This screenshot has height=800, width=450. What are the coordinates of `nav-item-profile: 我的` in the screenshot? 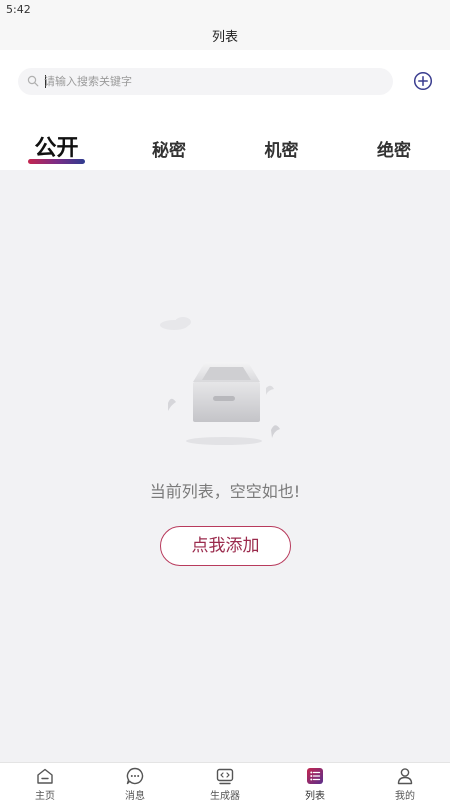 It's located at (405, 781).